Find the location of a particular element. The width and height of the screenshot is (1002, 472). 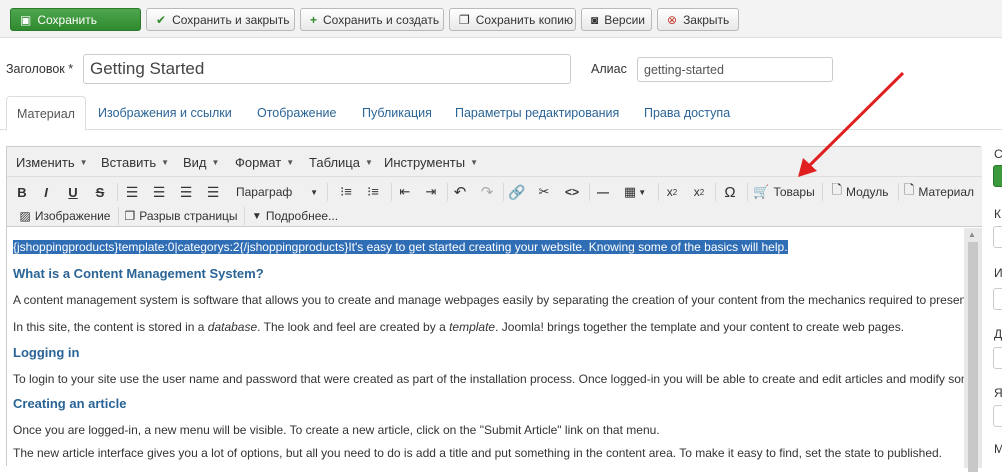

annotation-arrow is located at coordinates (851, 124).